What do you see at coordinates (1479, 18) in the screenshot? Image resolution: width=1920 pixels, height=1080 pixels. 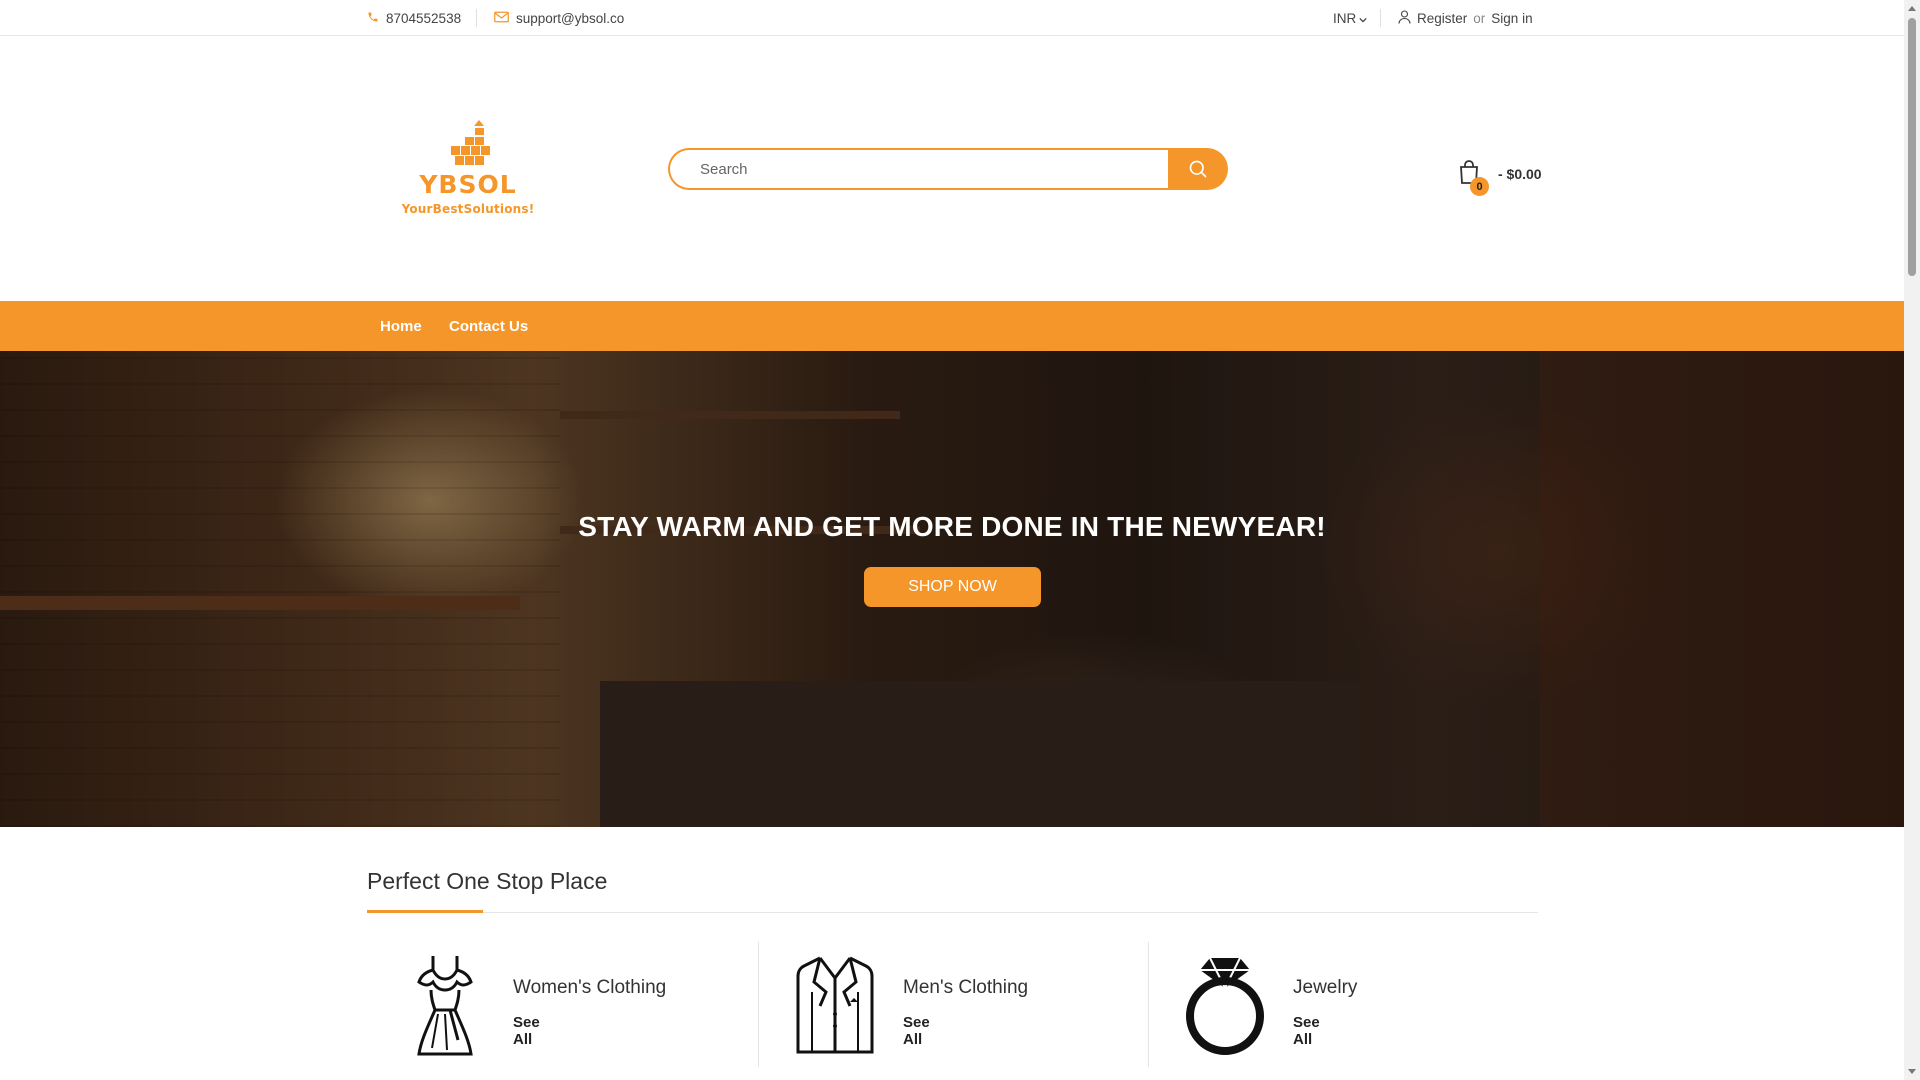 I see `or-text: or` at bounding box center [1479, 18].